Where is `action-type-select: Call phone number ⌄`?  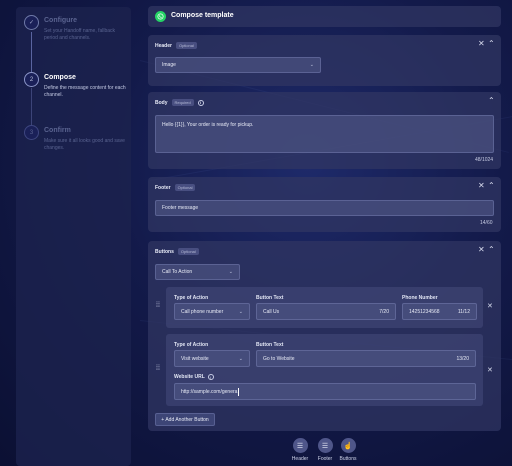
action-type-select: Call phone number ⌄ is located at coordinates (212, 311).